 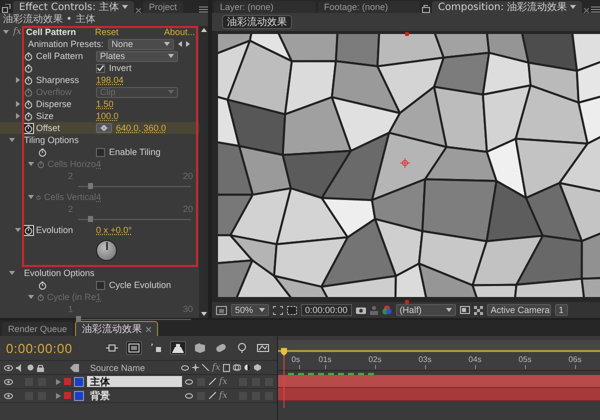 What do you see at coordinates (369, 7) in the screenshot?
I see `panel-tab: Footage: (none)` at bounding box center [369, 7].